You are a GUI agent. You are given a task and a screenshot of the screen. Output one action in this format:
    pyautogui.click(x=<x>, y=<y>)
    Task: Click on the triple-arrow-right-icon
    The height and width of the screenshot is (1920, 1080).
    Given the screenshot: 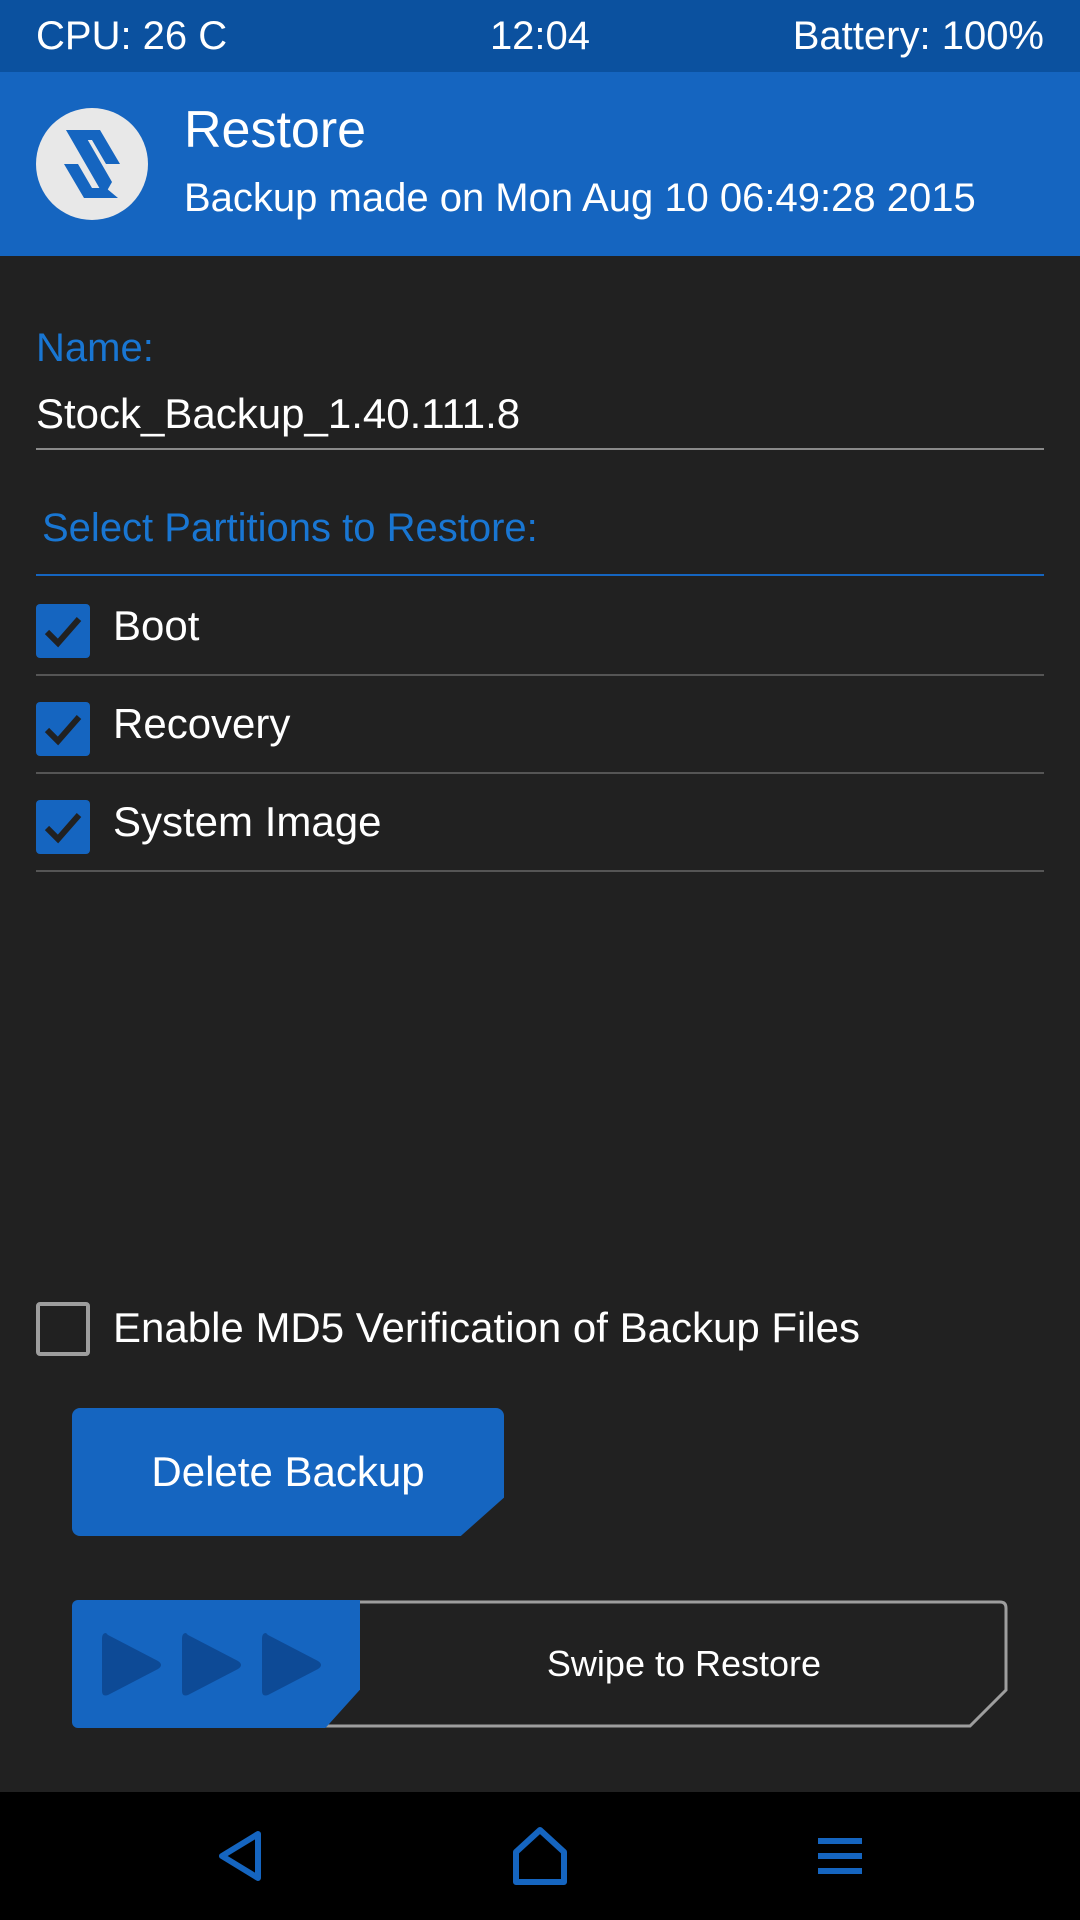 What is the action you would take?
    pyautogui.click(x=211, y=1664)
    